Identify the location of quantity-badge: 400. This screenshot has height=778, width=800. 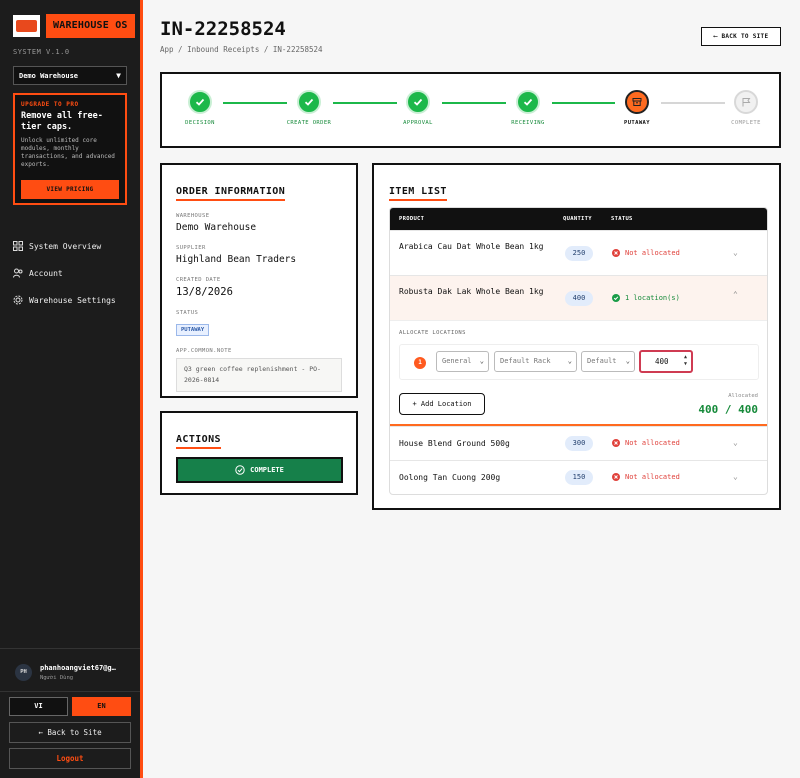
(579, 298).